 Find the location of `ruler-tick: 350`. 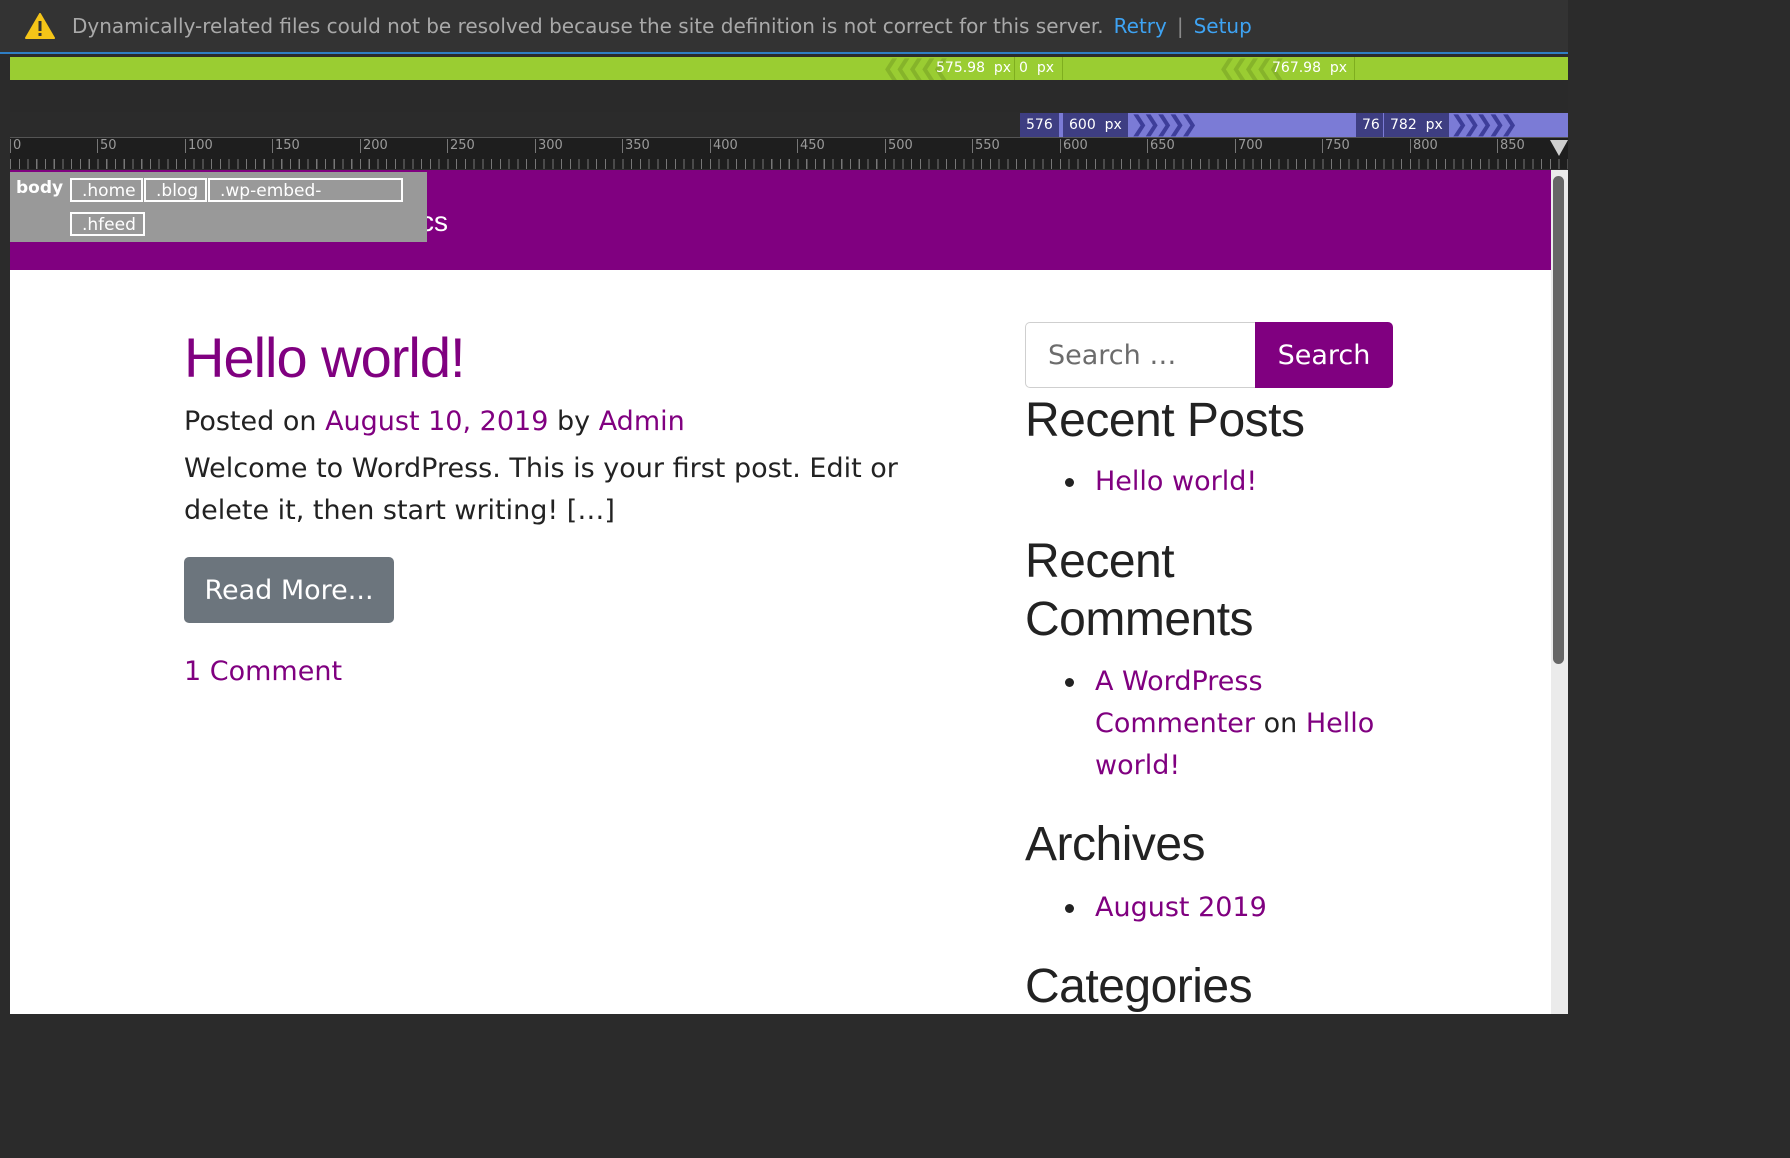

ruler-tick: 350 is located at coordinates (636, 146).